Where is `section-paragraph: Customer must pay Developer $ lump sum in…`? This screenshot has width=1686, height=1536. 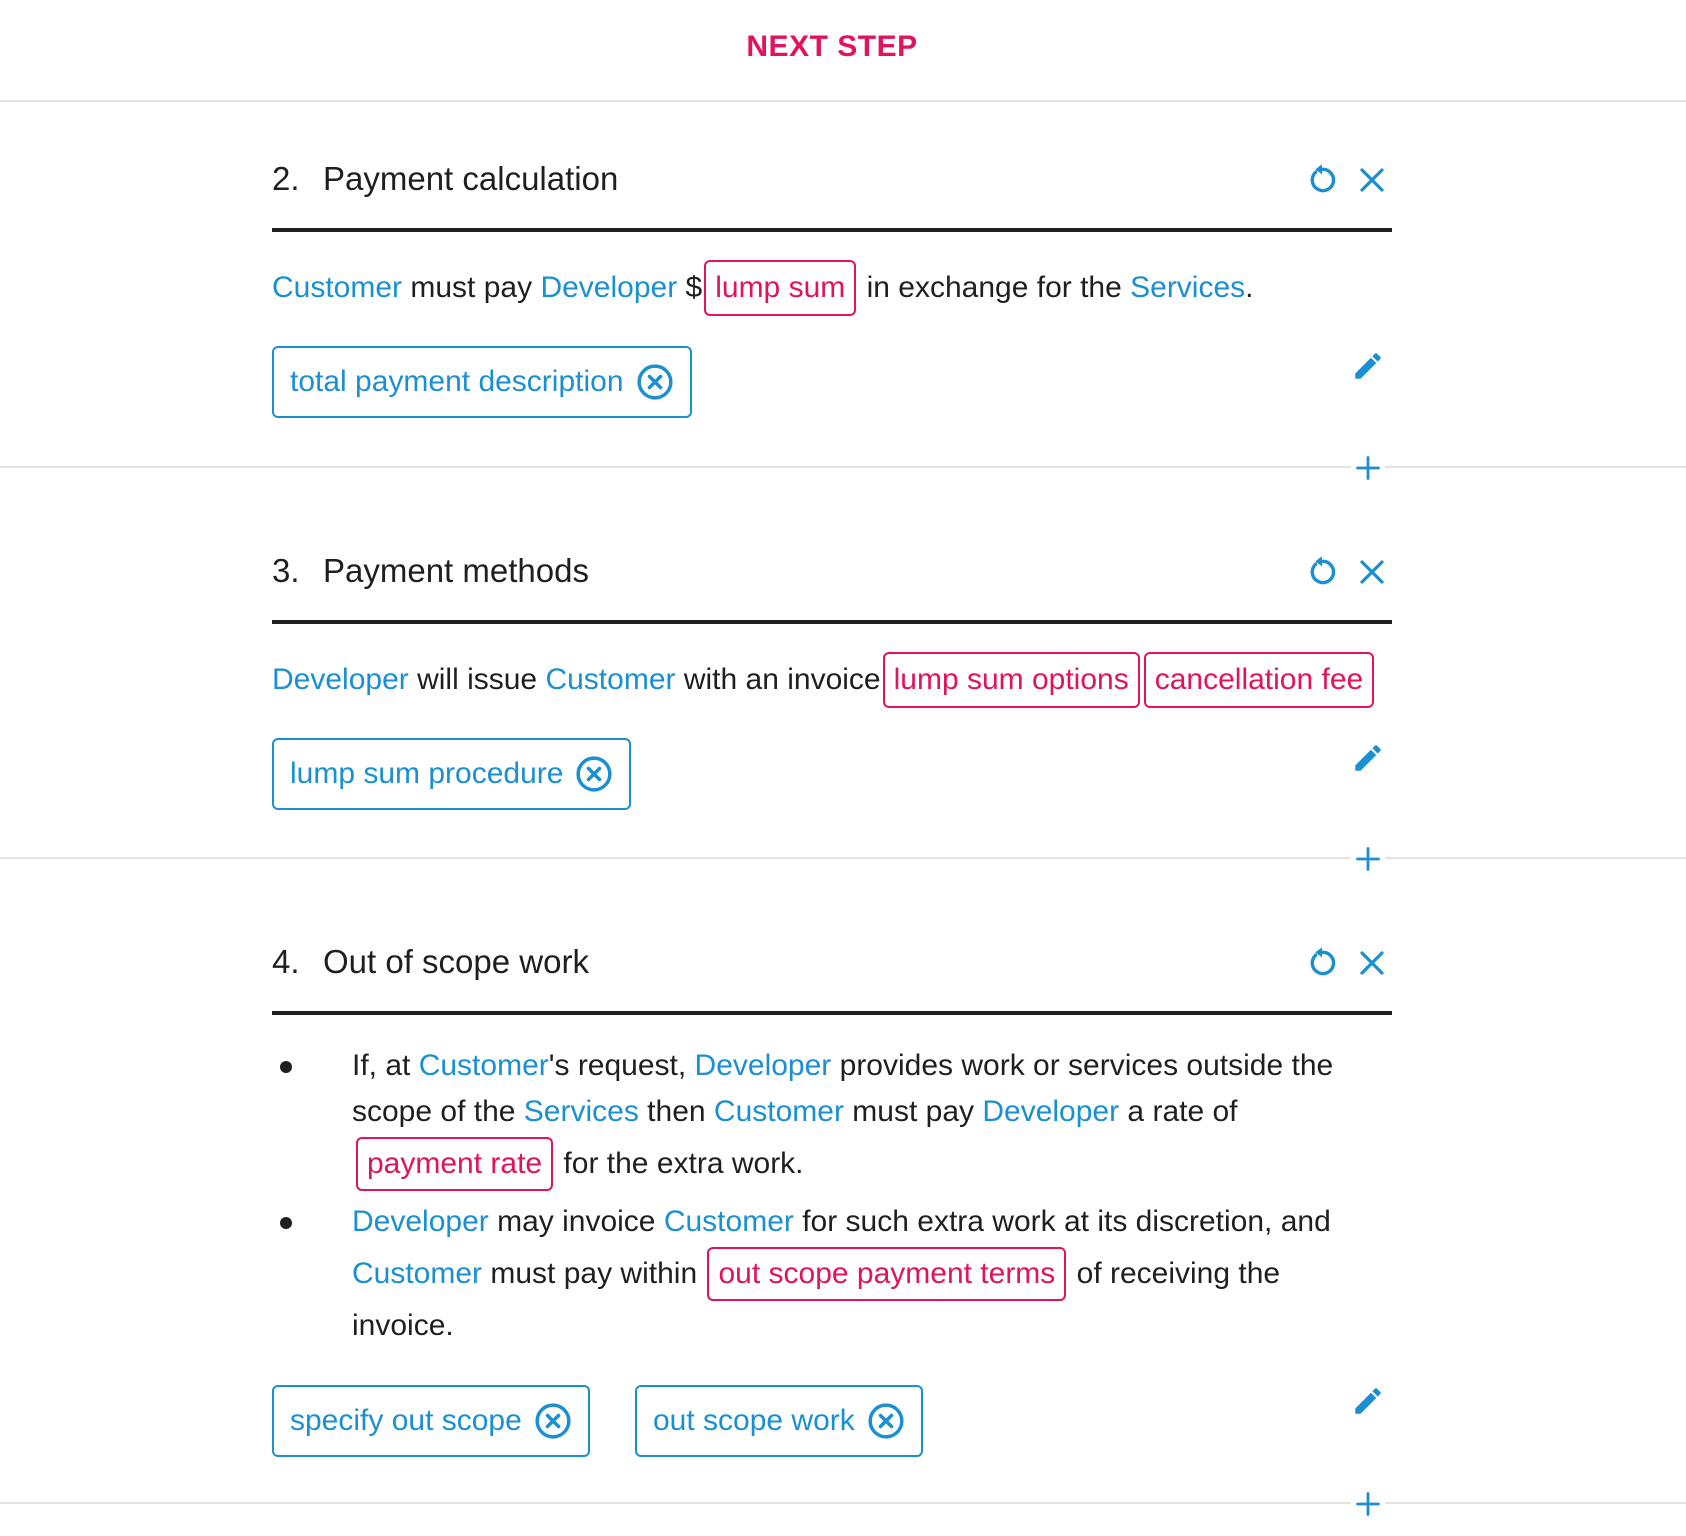
section-paragraph: Customer must pay Developer $ lump sum in… is located at coordinates (763, 288).